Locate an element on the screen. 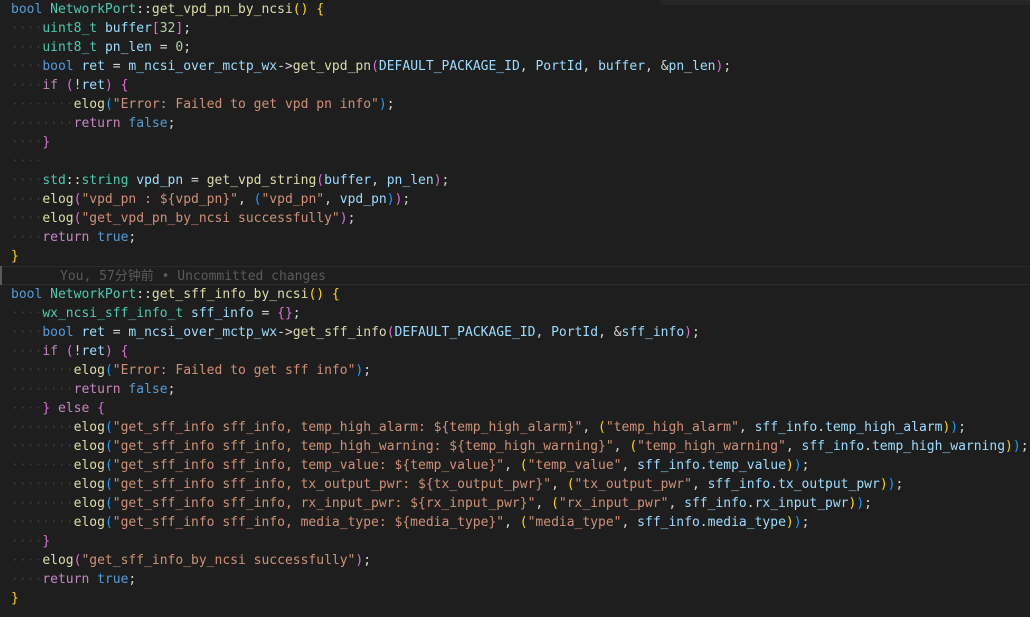 The width and height of the screenshot is (1030, 617). code-token: { is located at coordinates (124, 85).